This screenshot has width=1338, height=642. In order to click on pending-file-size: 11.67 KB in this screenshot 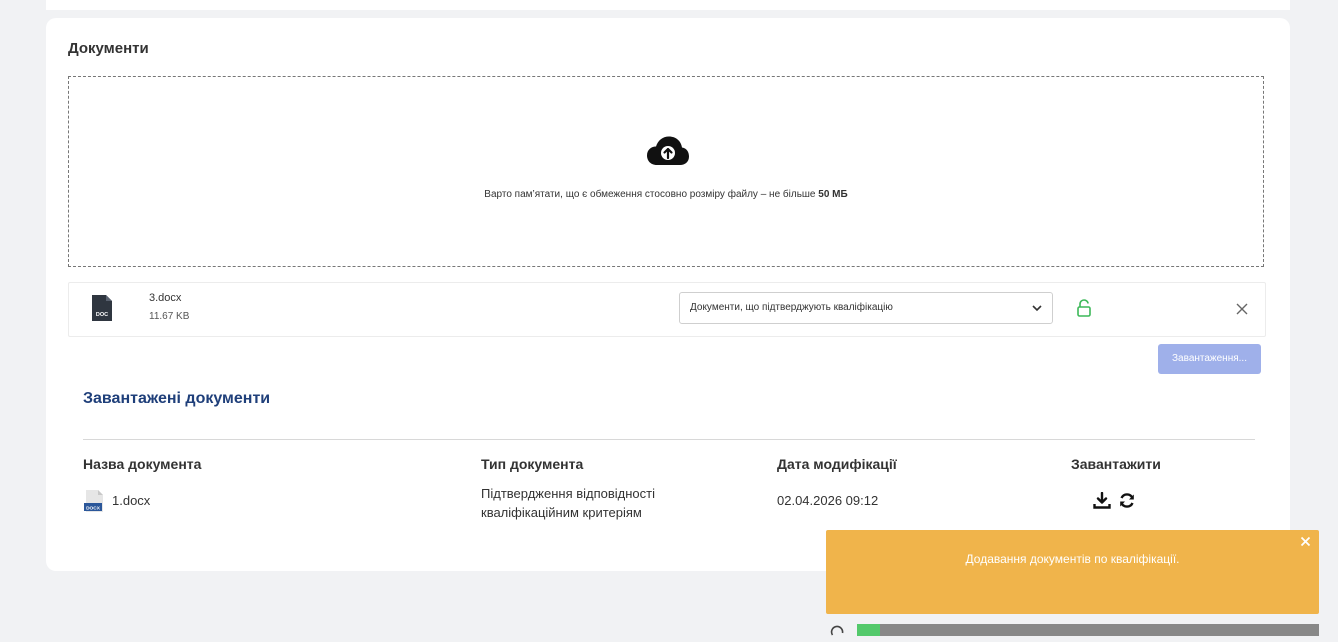, I will do `click(169, 316)`.